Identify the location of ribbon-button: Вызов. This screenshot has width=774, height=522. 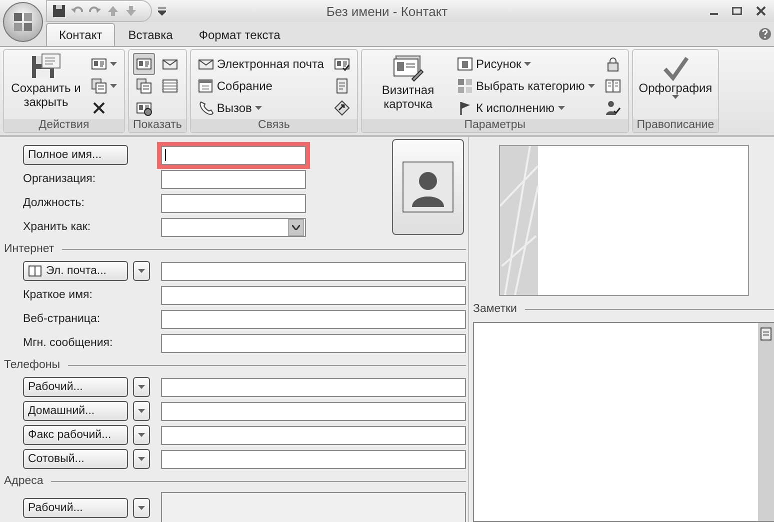
(260, 108).